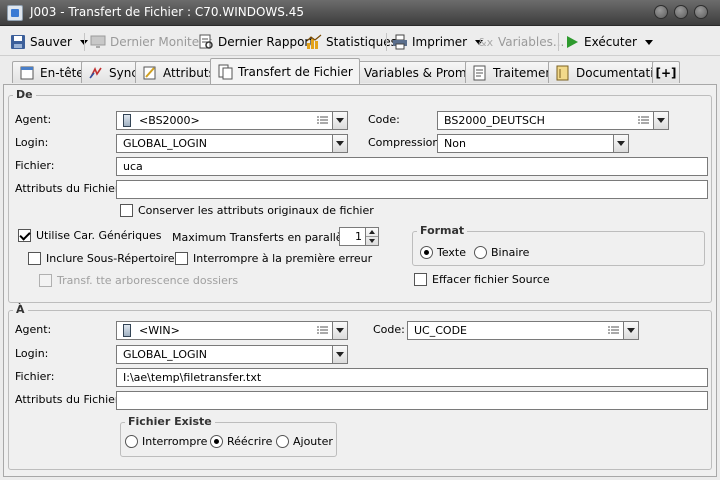 The width and height of the screenshot is (720, 480). What do you see at coordinates (178, 72) in the screenshot?
I see `tab-attributes: Attributs` at bounding box center [178, 72].